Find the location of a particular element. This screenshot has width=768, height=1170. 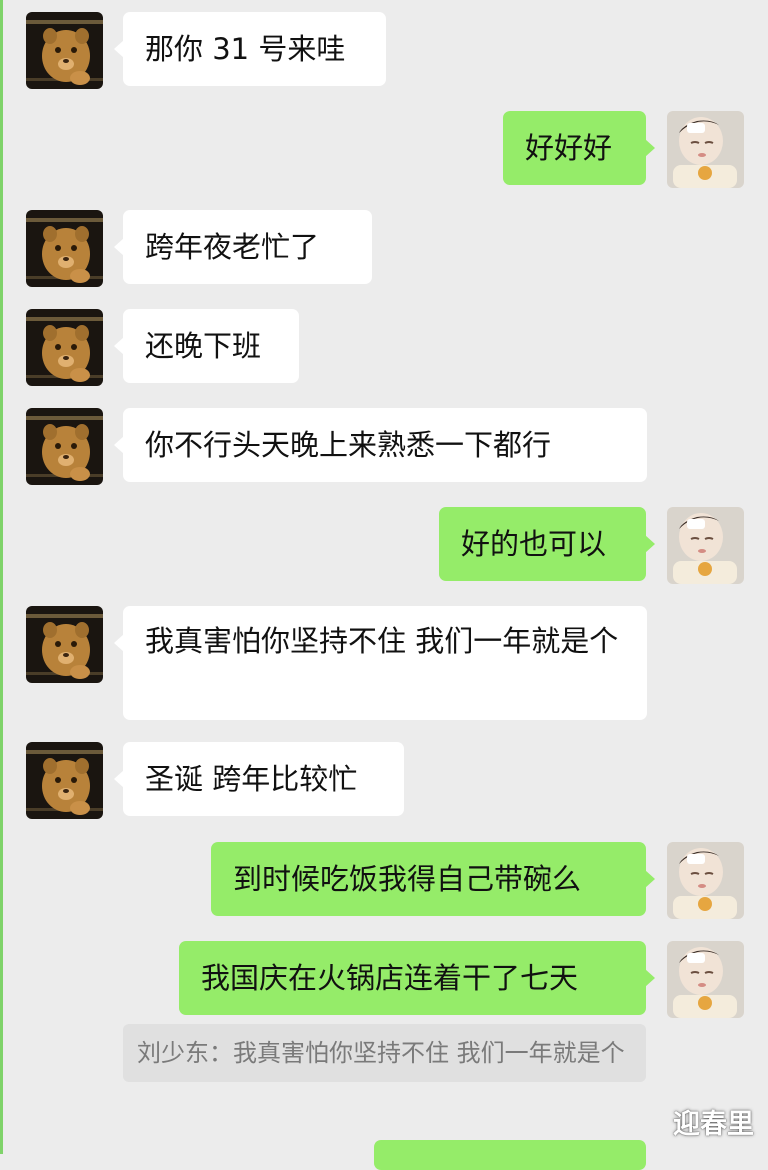

outgoing-message-bubble: 好的也可以 is located at coordinates (547, 544).